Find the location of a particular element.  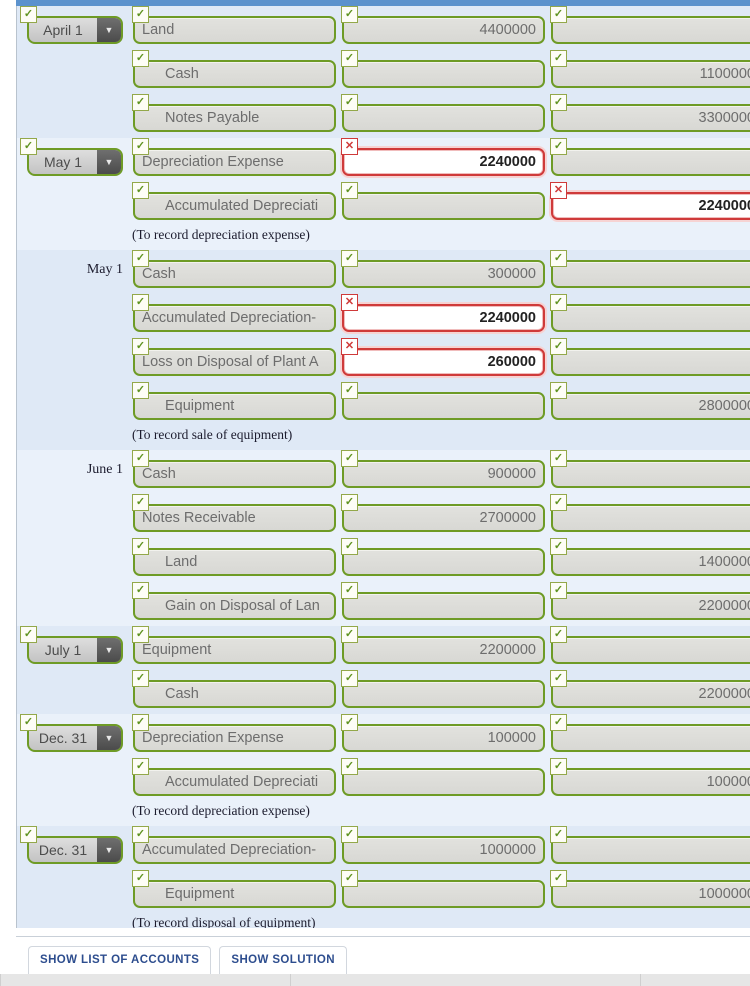

credit-input: 1100000 is located at coordinates (650, 74).